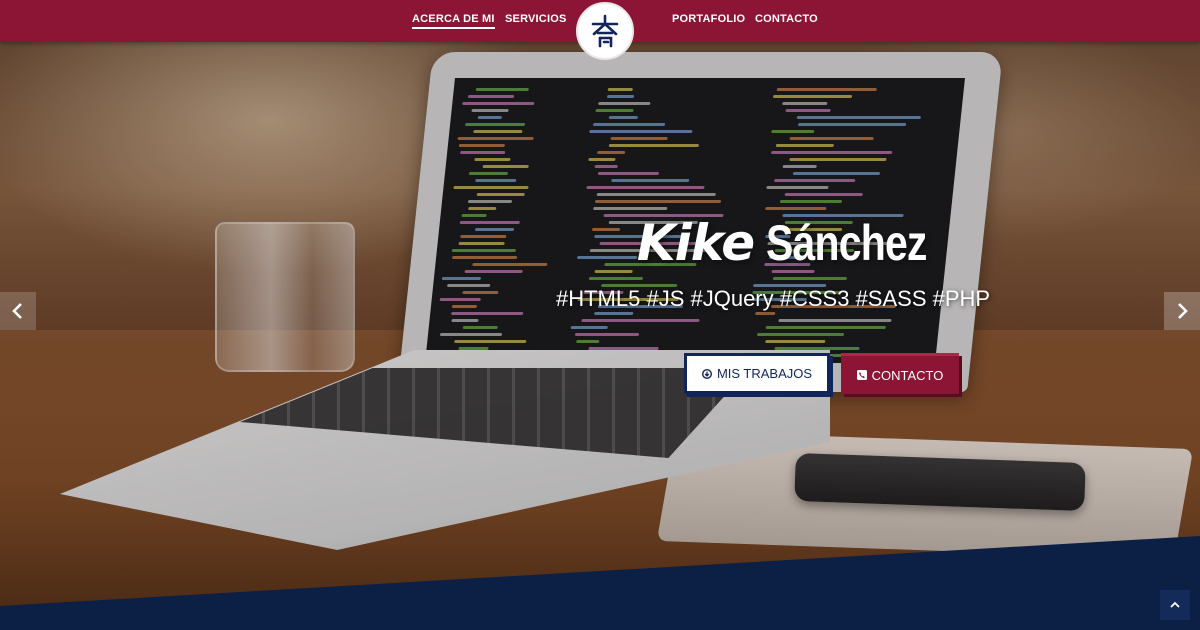 Image resolution: width=1200 pixels, height=630 pixels. I want to click on kanji-logo-icon, so click(605, 31).